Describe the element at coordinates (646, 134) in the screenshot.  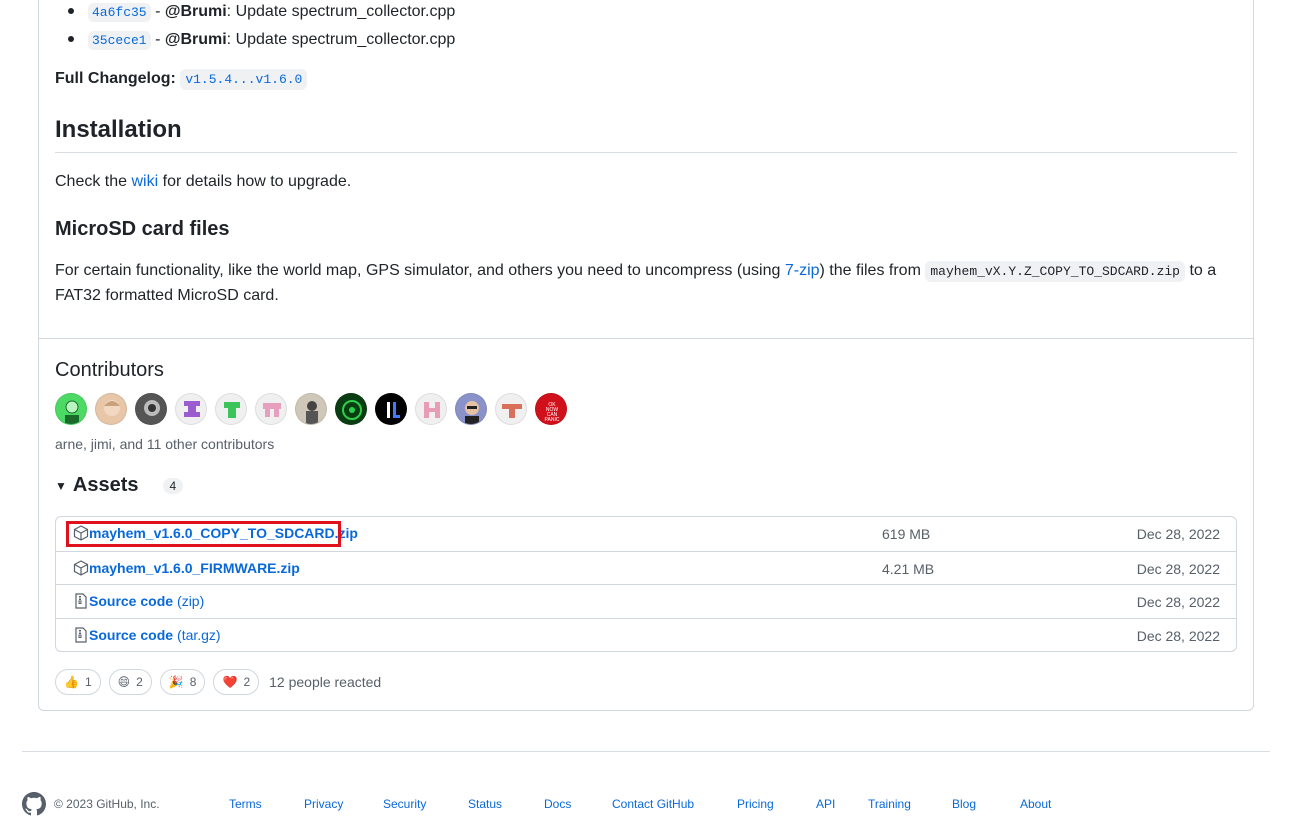
I see `installation-heading: Installation` at that location.